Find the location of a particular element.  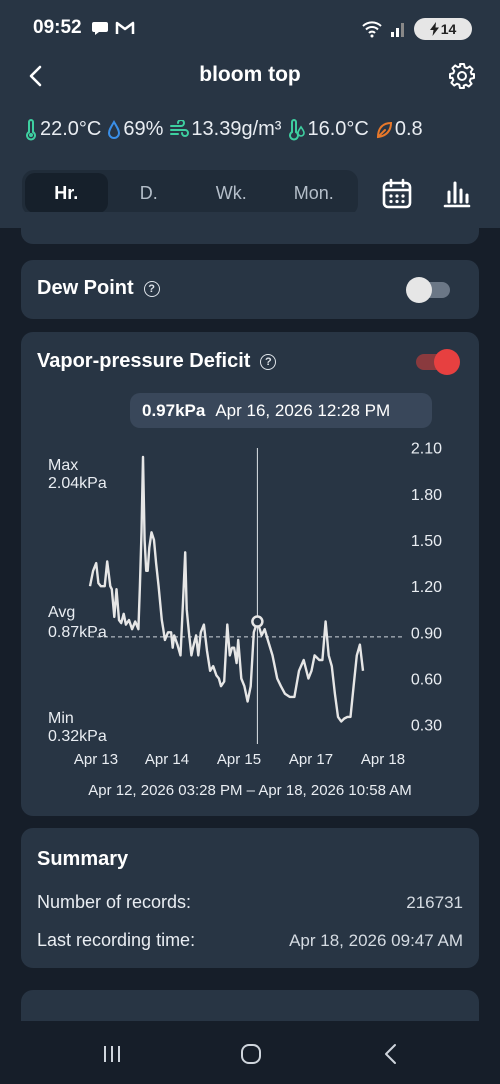

dew-point-toggle is located at coordinates (428, 290).